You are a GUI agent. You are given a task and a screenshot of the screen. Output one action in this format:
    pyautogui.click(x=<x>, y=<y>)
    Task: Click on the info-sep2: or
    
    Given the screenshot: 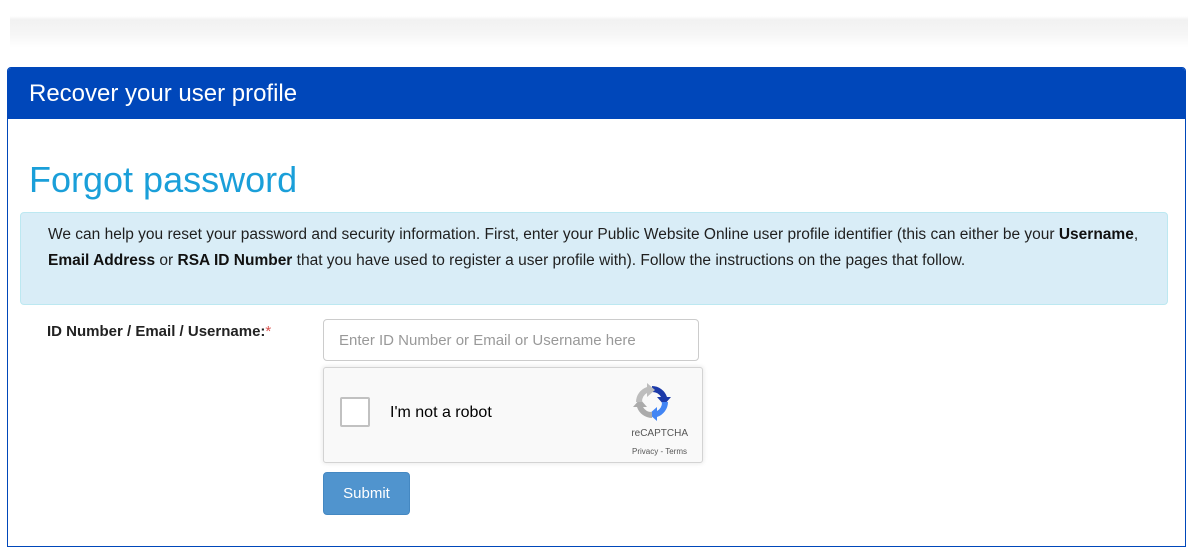 What is the action you would take?
    pyautogui.click(x=166, y=260)
    